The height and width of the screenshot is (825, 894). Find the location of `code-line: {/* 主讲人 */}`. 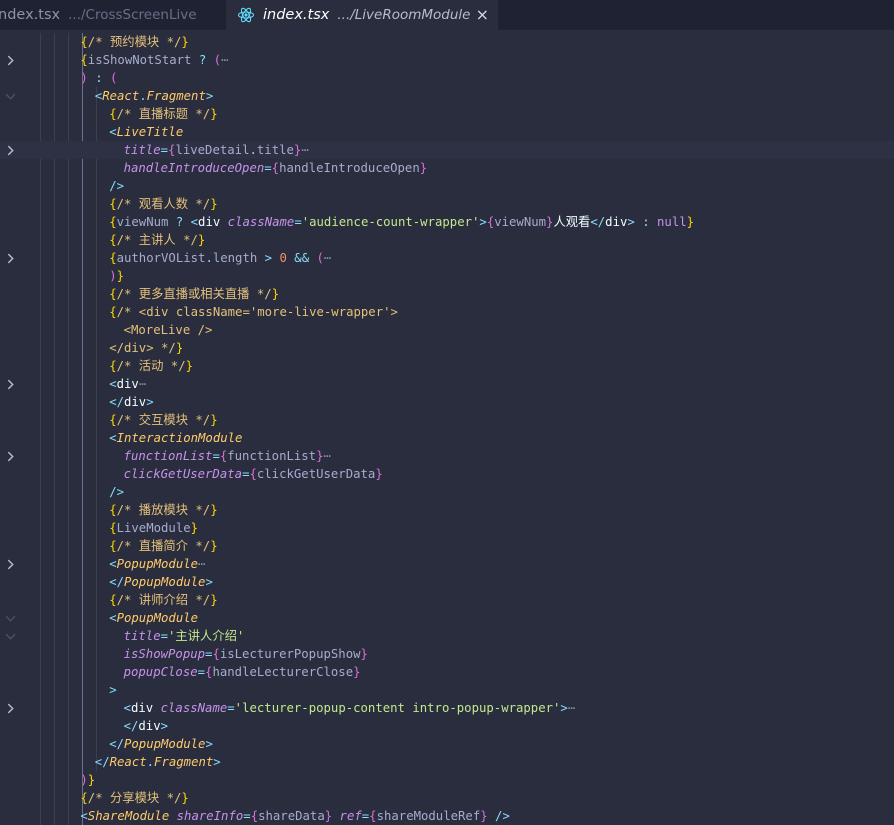

code-line: {/* 主讲人 */} is located at coordinates (447, 240).